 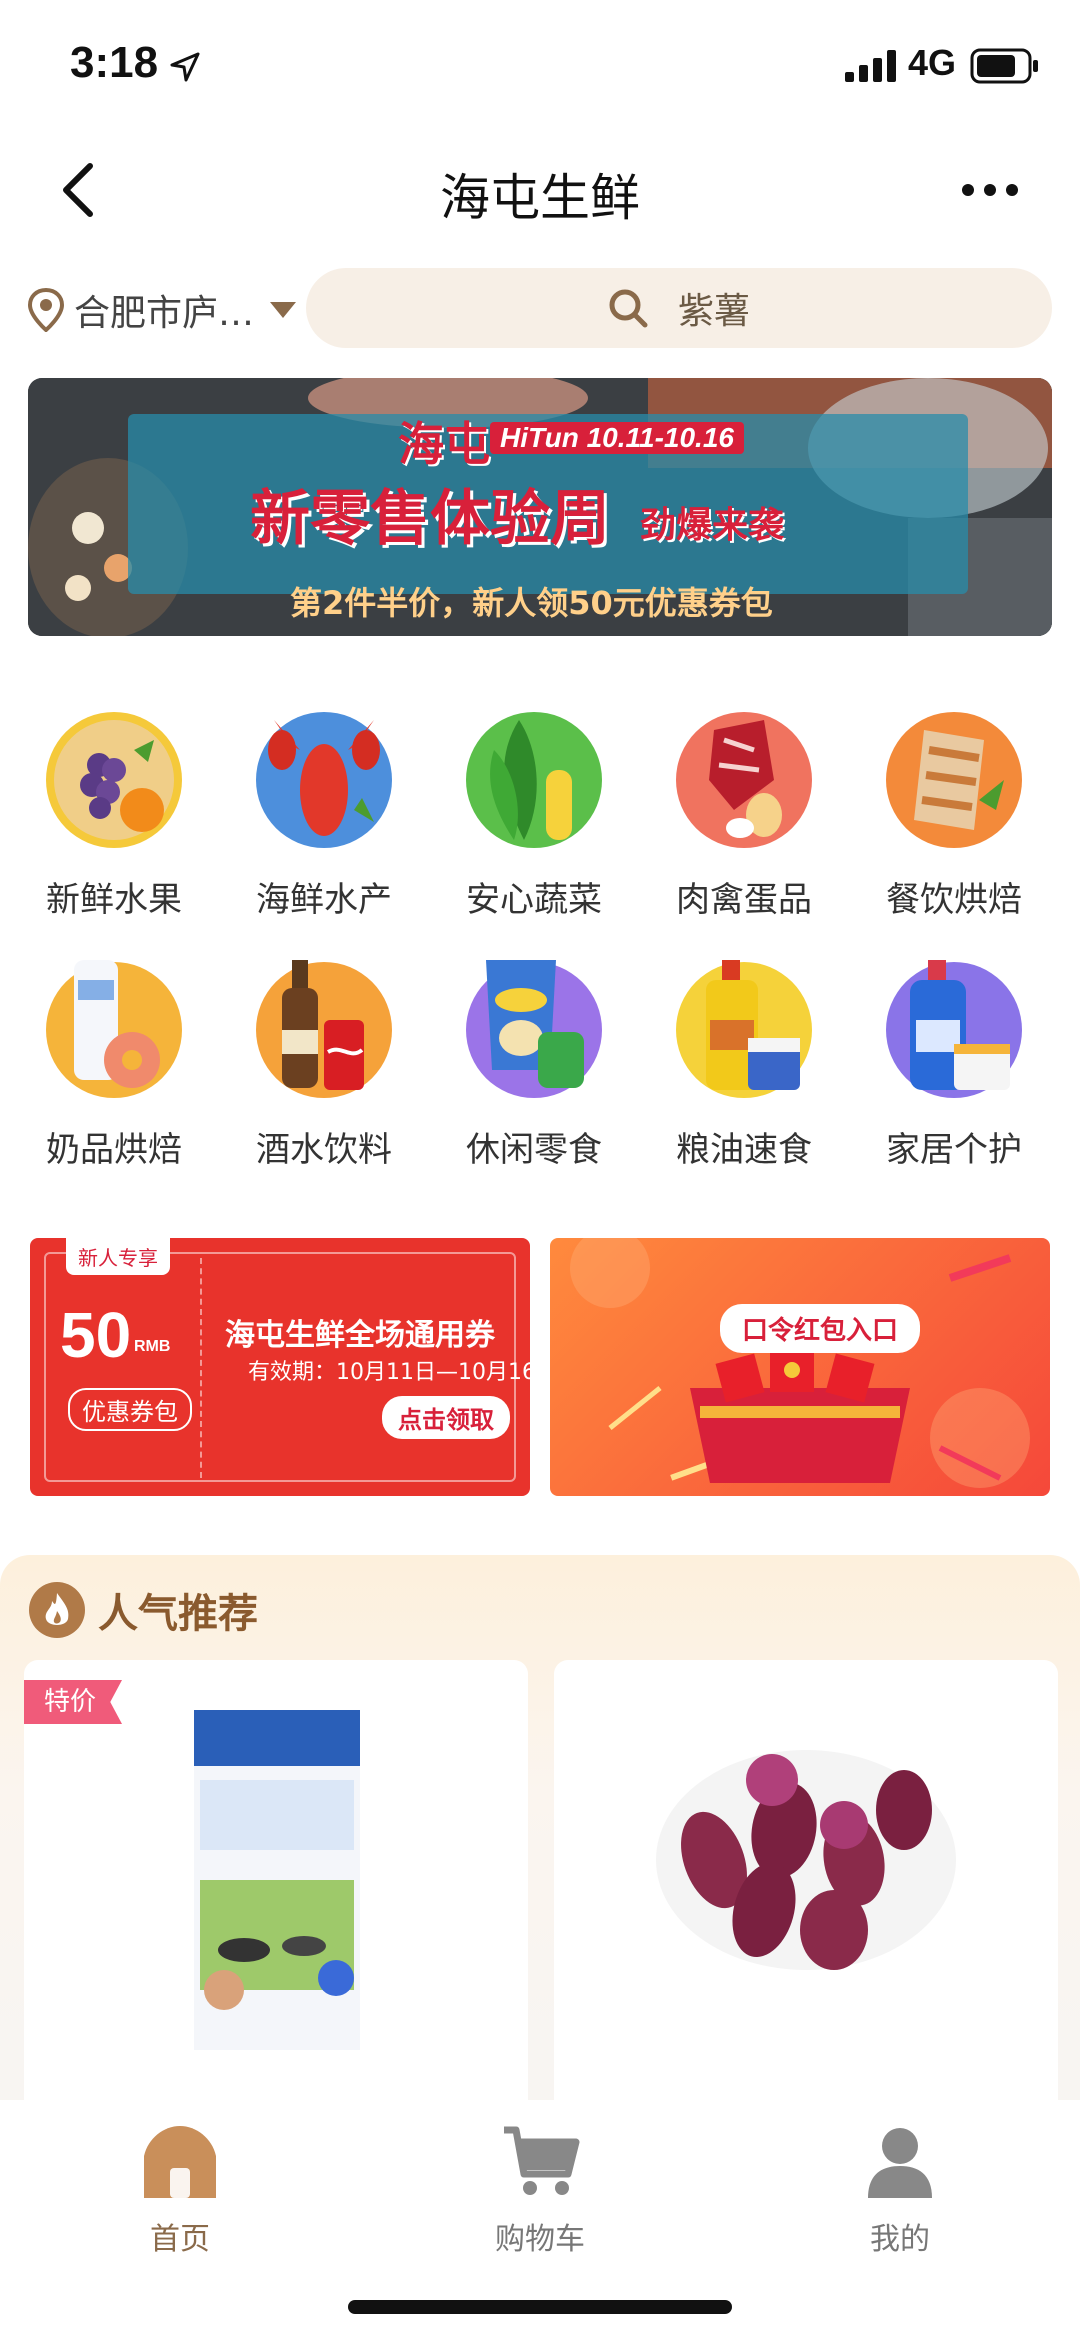 I want to click on product-card, so click(x=806, y=1910).